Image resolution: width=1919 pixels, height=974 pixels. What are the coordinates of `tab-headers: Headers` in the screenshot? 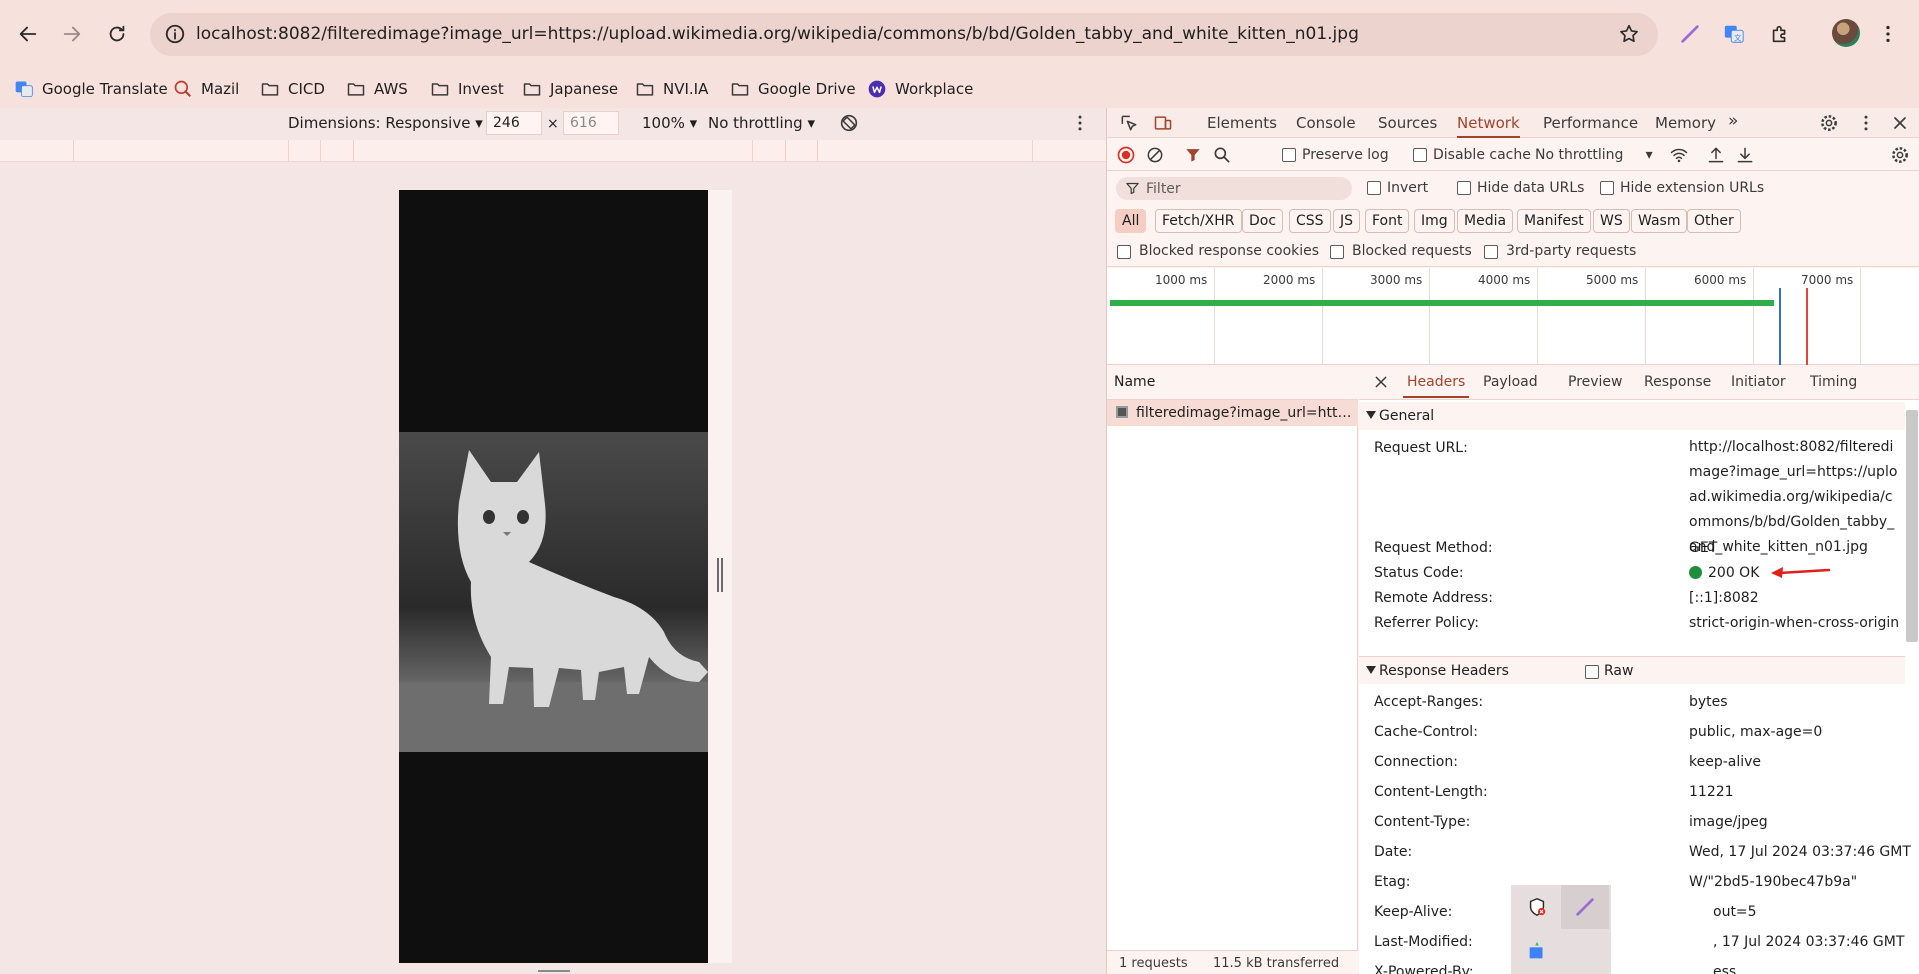 It's located at (1436, 386).